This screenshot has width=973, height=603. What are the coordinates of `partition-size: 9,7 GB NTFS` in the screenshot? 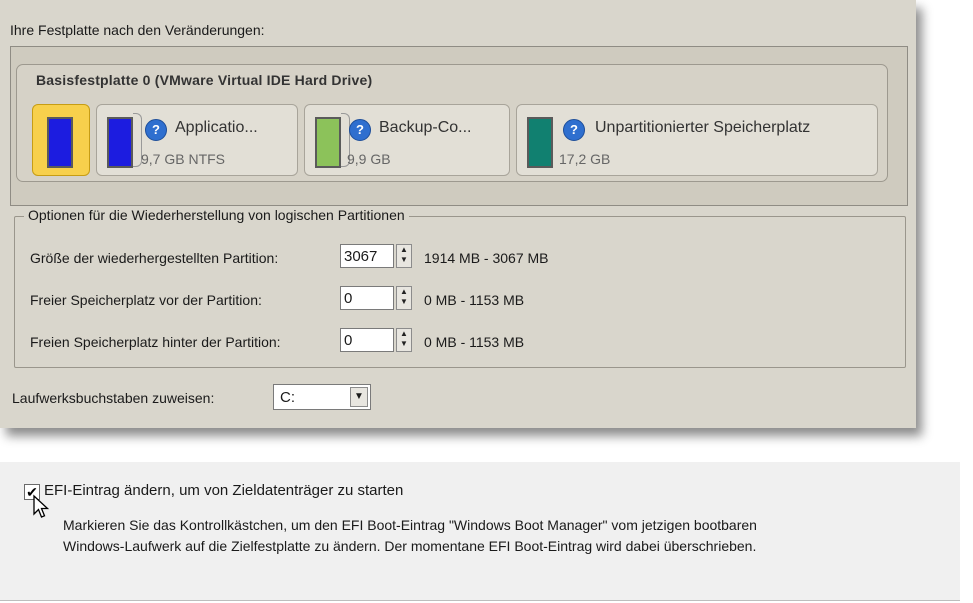 It's located at (183, 159).